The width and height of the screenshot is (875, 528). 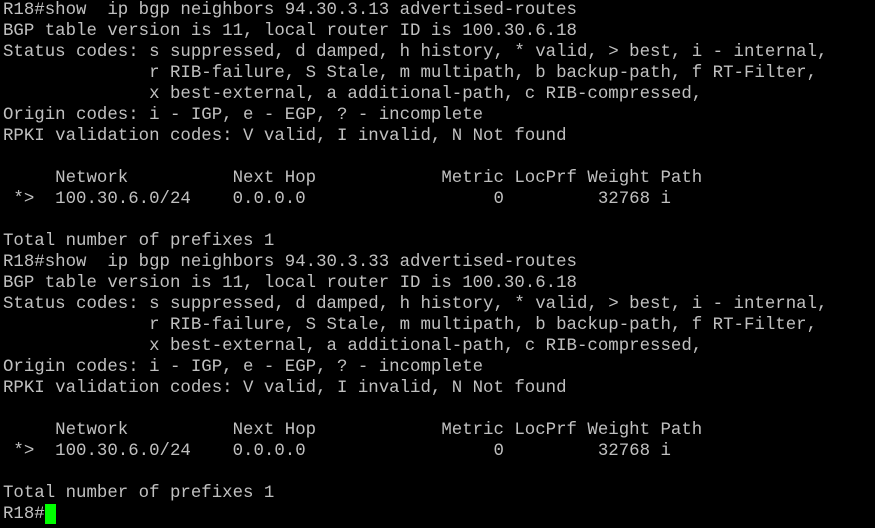 I want to click on prompt-text: R18#, so click(x=24, y=514).